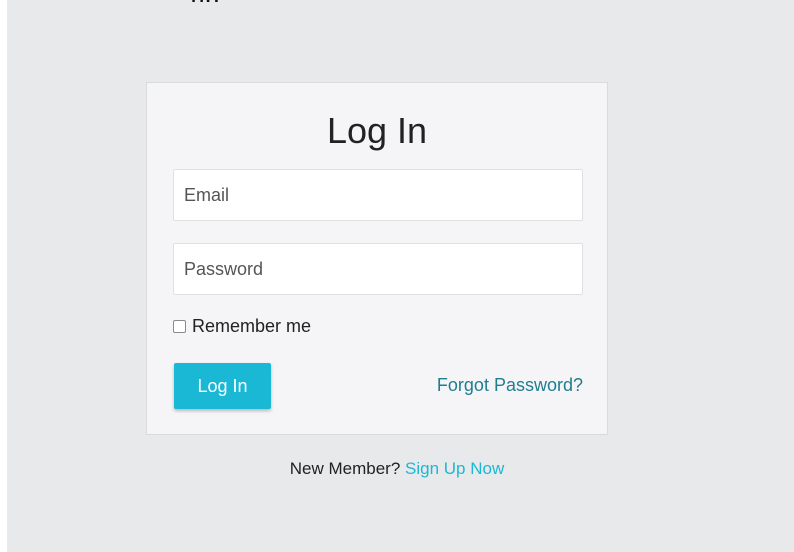  What do you see at coordinates (454, 468) in the screenshot?
I see `signup-link: Sign Up Now` at bounding box center [454, 468].